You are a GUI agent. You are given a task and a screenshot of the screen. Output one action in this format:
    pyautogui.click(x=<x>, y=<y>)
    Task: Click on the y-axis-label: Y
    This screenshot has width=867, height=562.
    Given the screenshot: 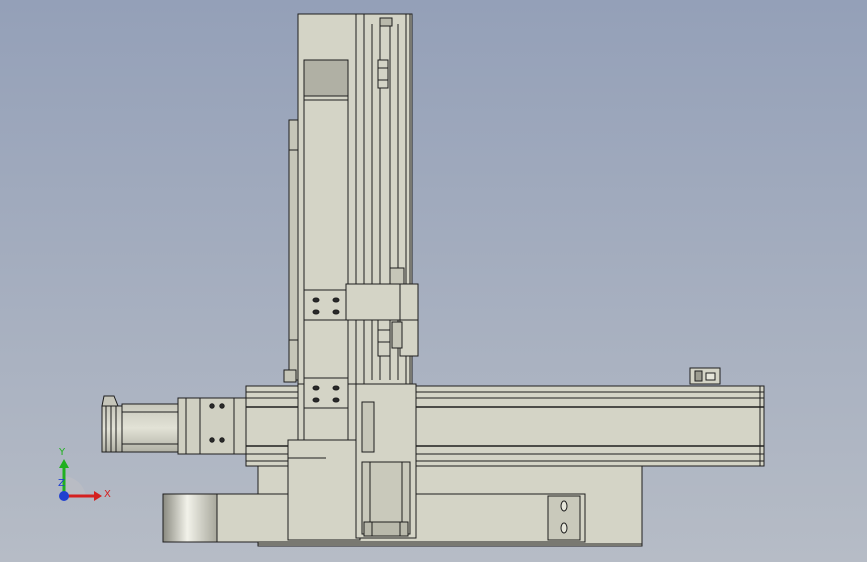 What is the action you would take?
    pyautogui.click(x=62, y=452)
    